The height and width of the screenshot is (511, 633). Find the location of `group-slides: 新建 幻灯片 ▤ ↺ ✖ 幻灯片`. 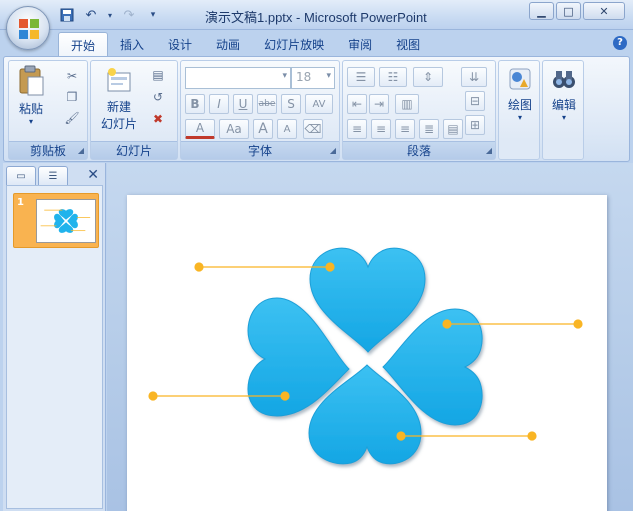

group-slides: 新建 幻灯片 ▤ ↺ ✖ 幻灯片 is located at coordinates (134, 110).